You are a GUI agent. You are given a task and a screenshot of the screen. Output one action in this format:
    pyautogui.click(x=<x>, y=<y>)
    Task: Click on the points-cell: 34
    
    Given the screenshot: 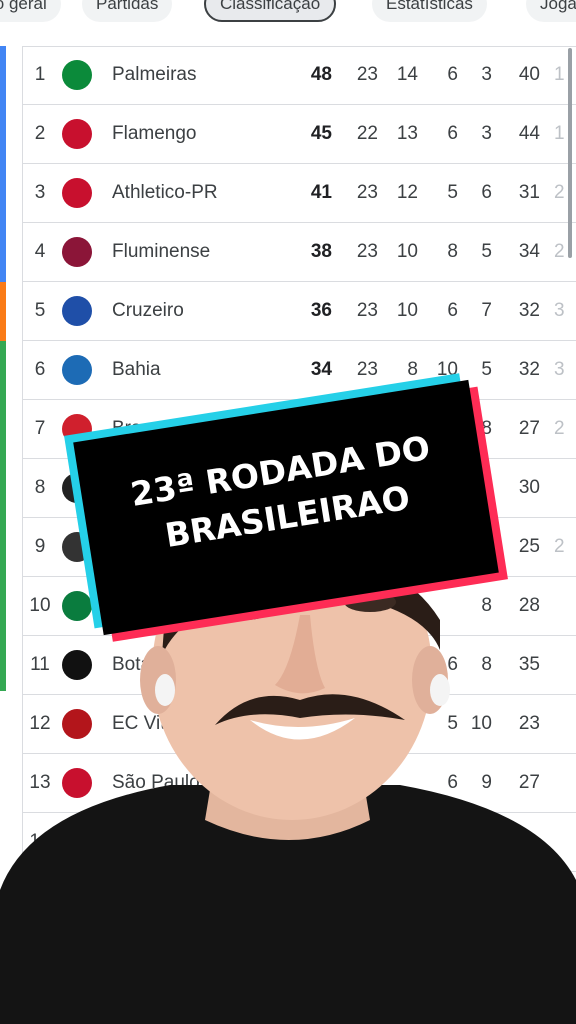 What is the action you would take?
    pyautogui.click(x=321, y=369)
    